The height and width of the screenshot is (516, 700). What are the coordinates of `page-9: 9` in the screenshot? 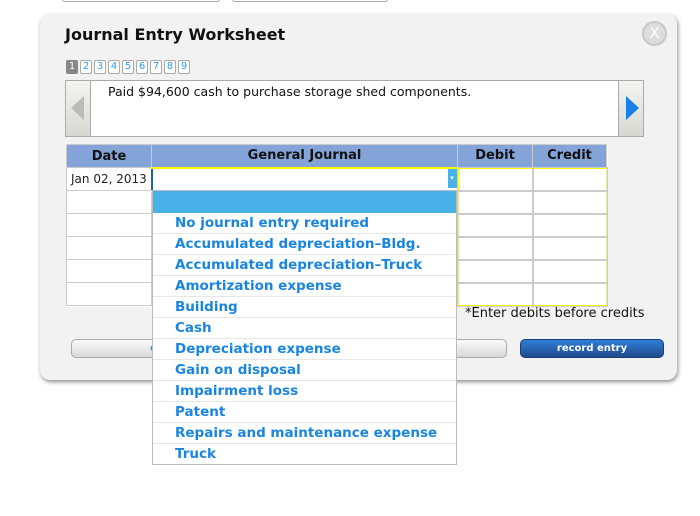 It's located at (184, 67).